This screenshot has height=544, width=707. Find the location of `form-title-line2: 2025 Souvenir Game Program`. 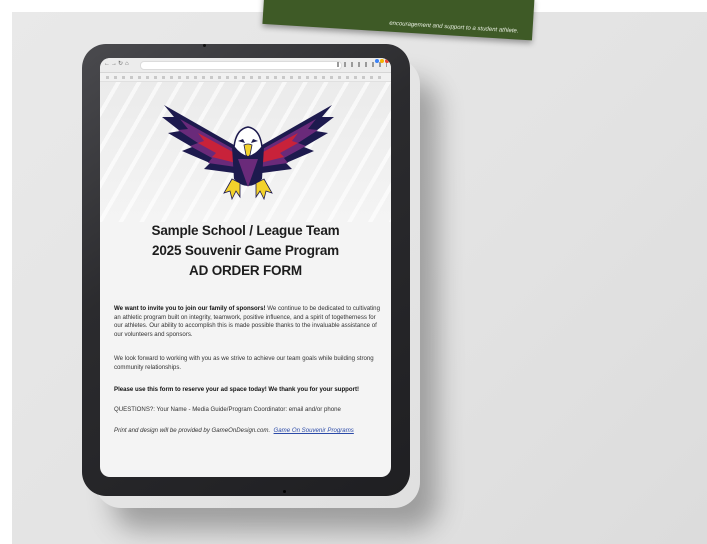

form-title-line2: 2025 Souvenir Game Program is located at coordinates (245, 250).